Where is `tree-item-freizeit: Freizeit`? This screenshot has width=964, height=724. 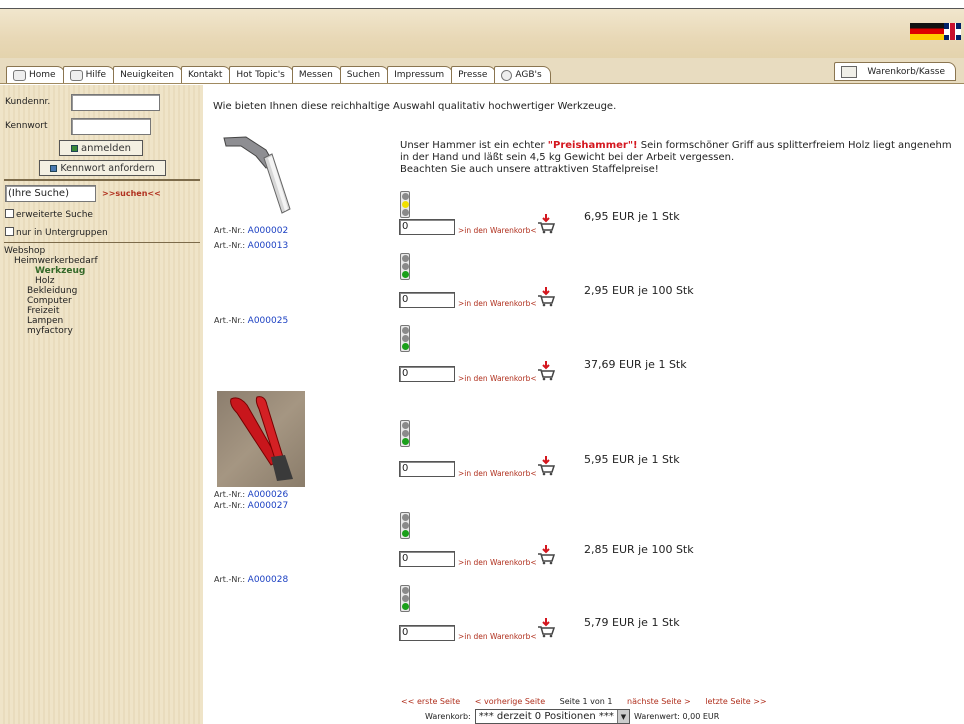
tree-item-freizeit: Freizeit is located at coordinates (51, 311).